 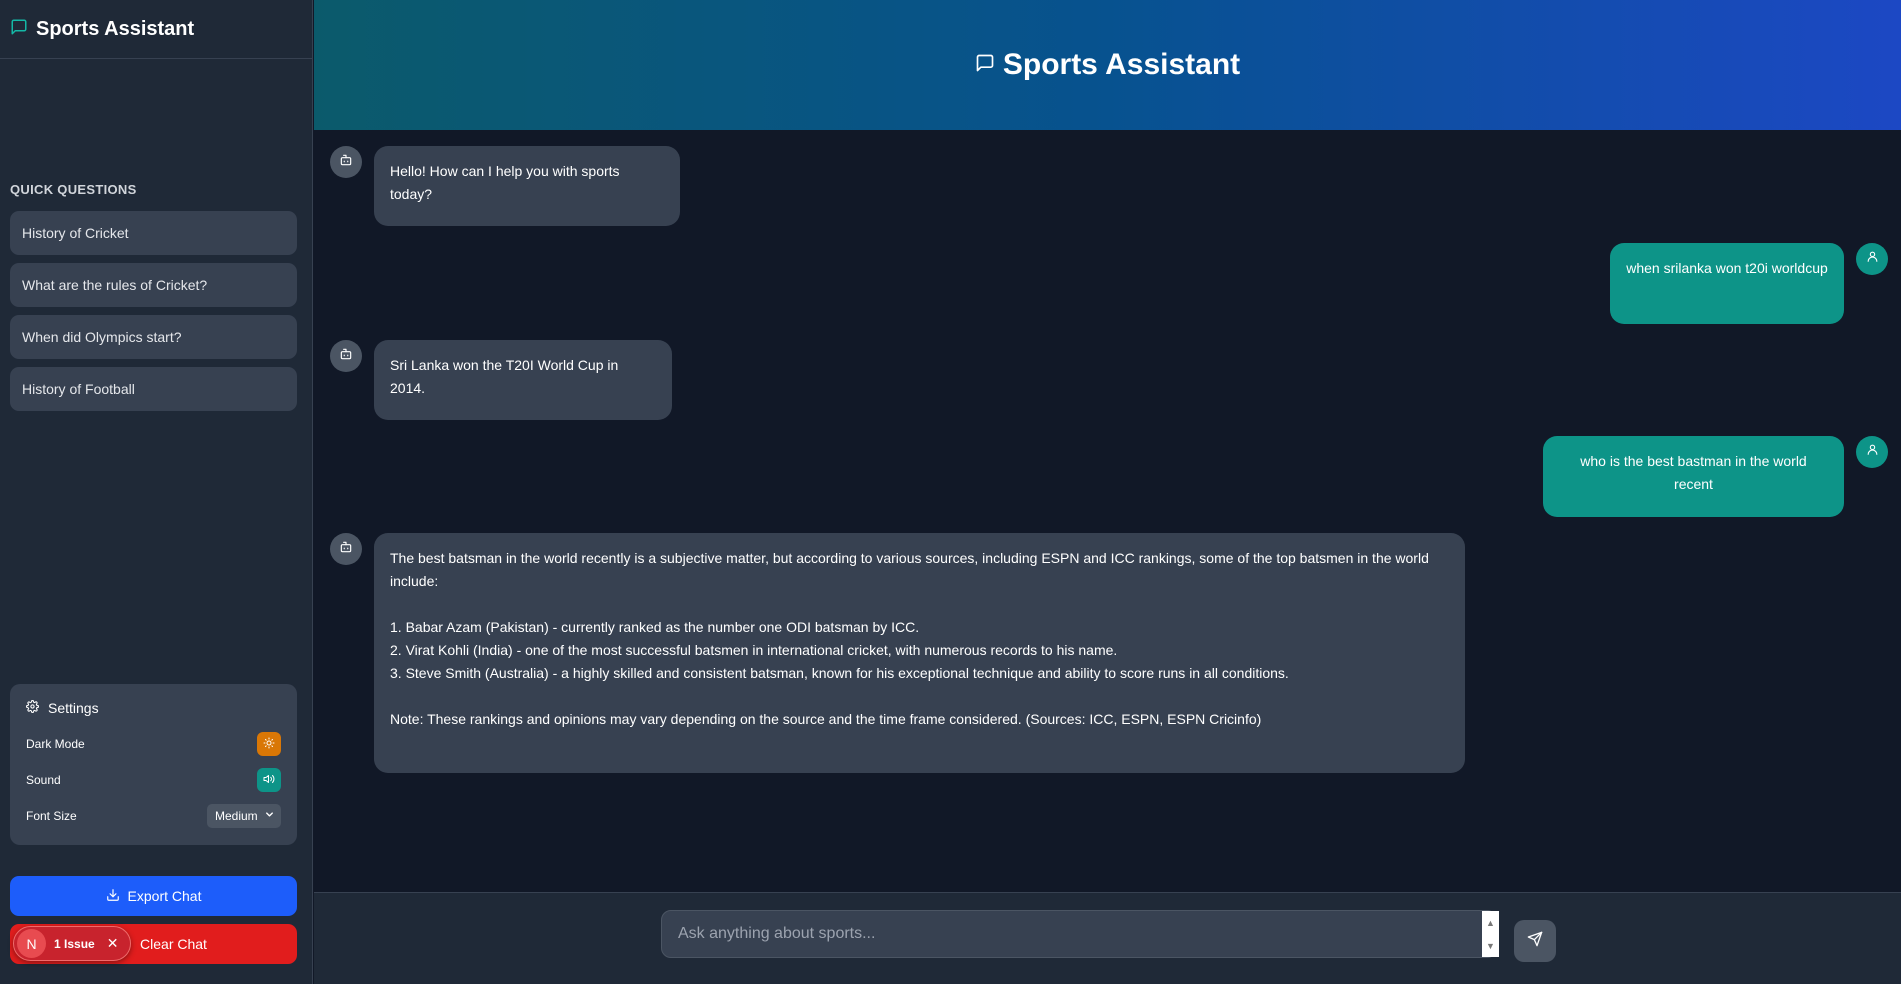 I want to click on input-spinner: ▲ ▼, so click(x=1490, y=934).